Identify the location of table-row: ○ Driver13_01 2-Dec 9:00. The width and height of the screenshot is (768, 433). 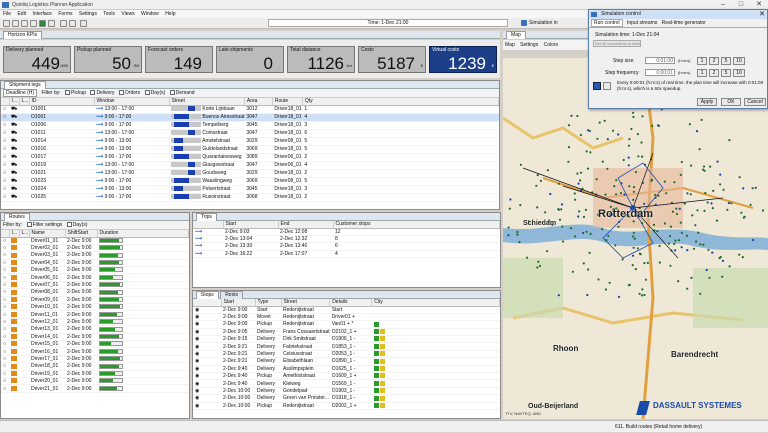
(95, 329).